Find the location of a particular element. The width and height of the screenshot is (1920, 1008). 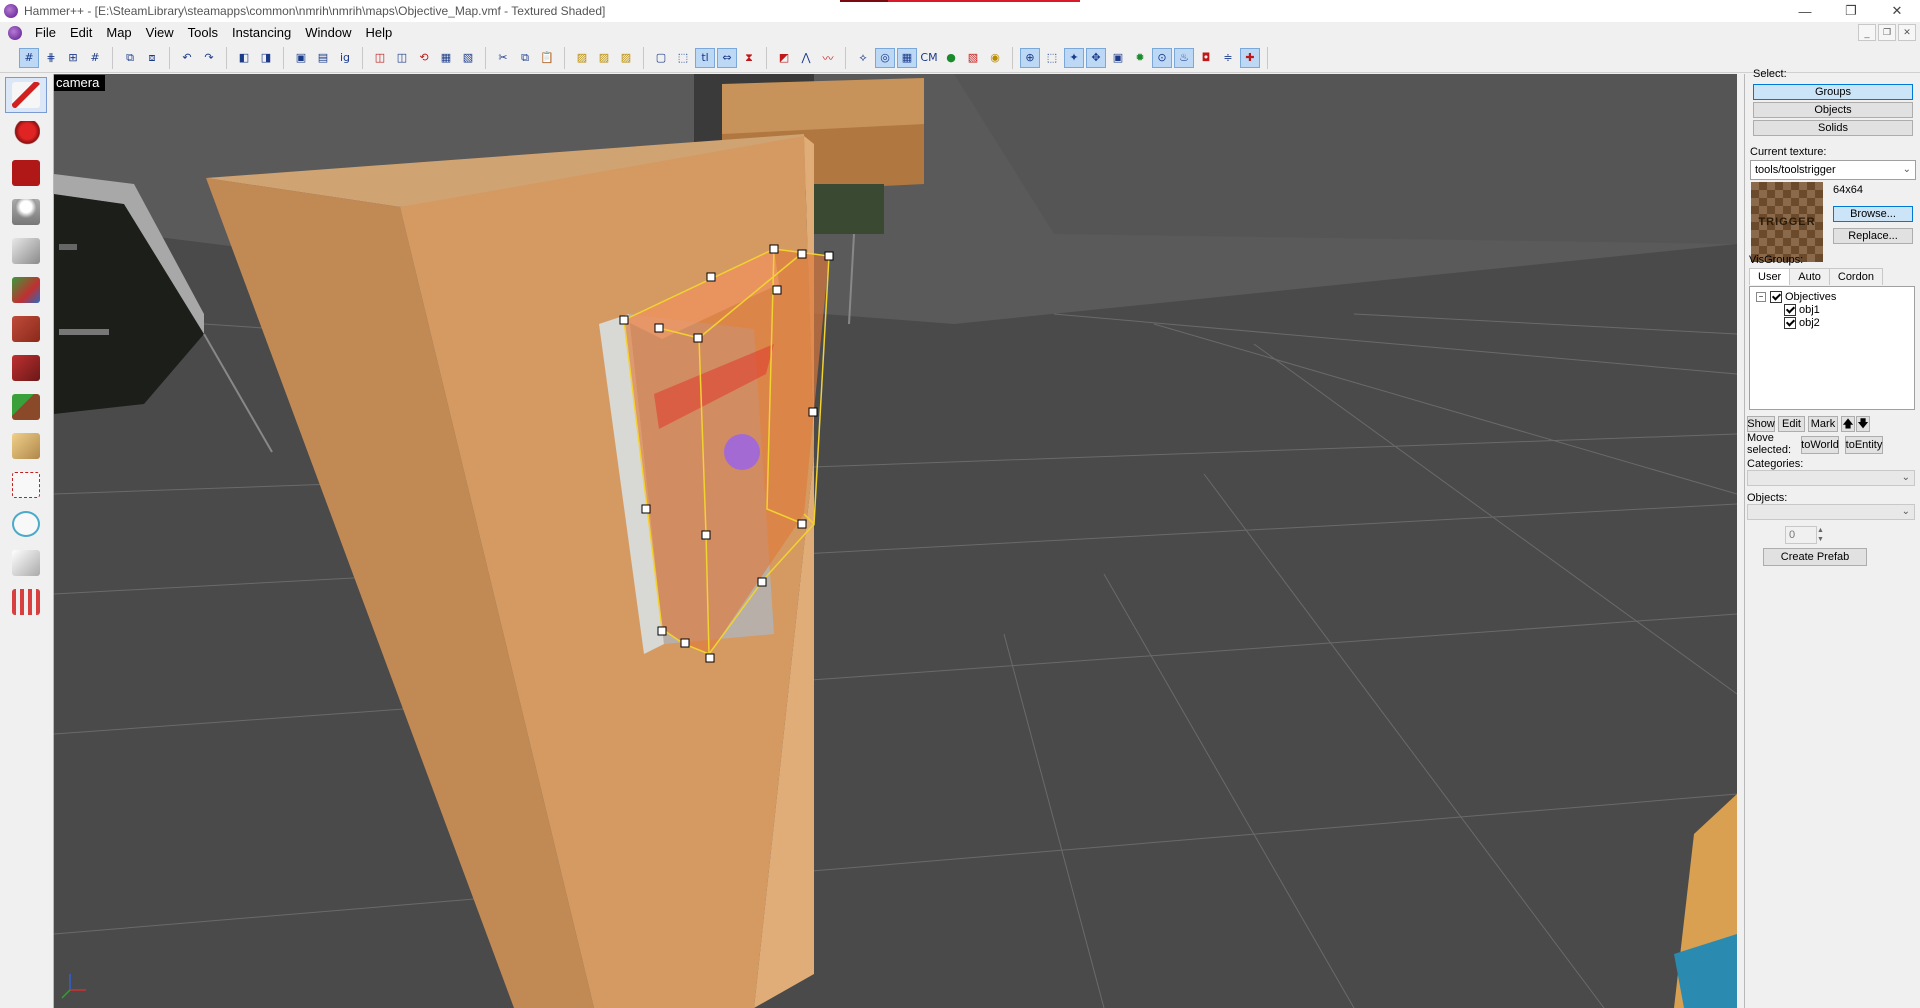

texture-dropdown: tools/toolstrigger ⌄ is located at coordinates (1833, 170).